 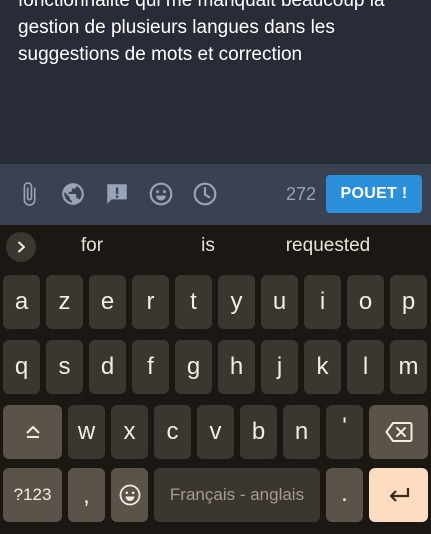 I want to click on paperclip-icon, so click(x=29, y=194).